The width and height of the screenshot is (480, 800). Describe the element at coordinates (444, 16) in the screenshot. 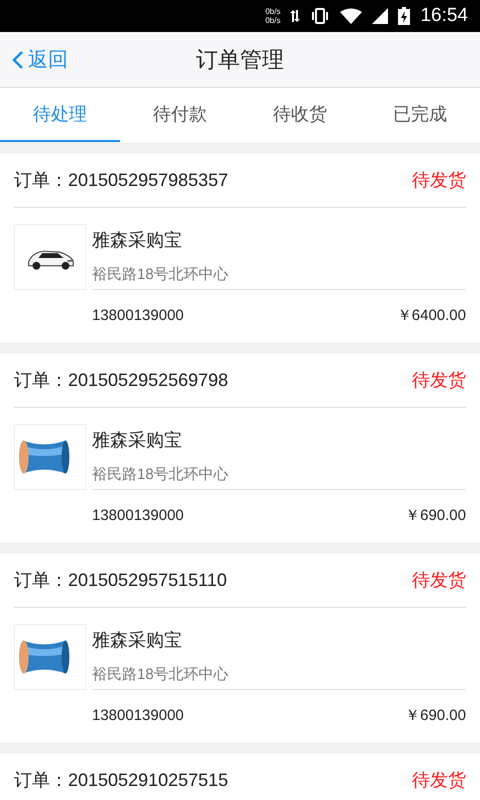

I see `clock: 16:54` at that location.